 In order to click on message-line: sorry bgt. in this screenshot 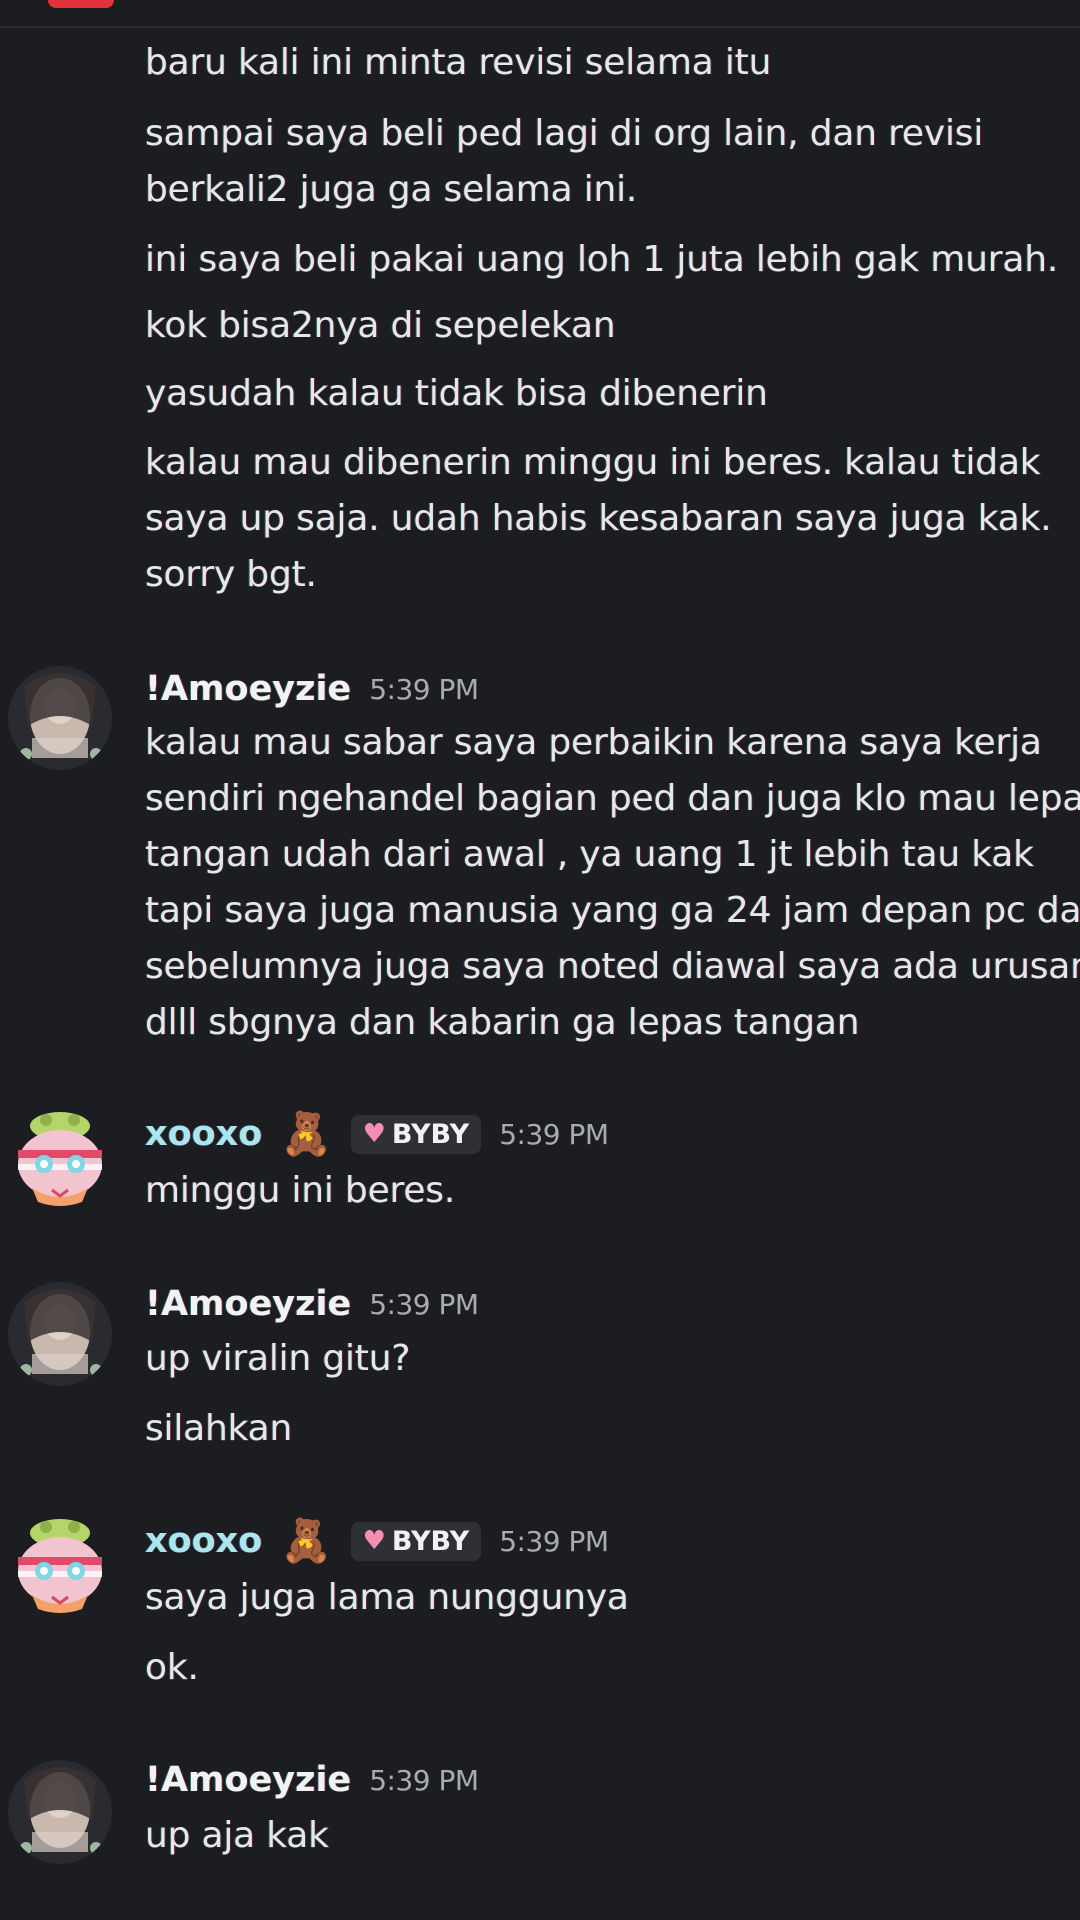, I will do `click(231, 574)`.